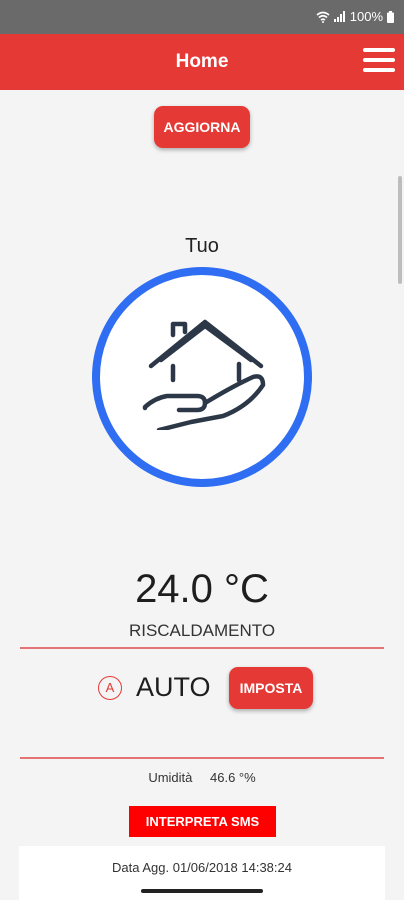  I want to click on home-indicator, so click(202, 891).